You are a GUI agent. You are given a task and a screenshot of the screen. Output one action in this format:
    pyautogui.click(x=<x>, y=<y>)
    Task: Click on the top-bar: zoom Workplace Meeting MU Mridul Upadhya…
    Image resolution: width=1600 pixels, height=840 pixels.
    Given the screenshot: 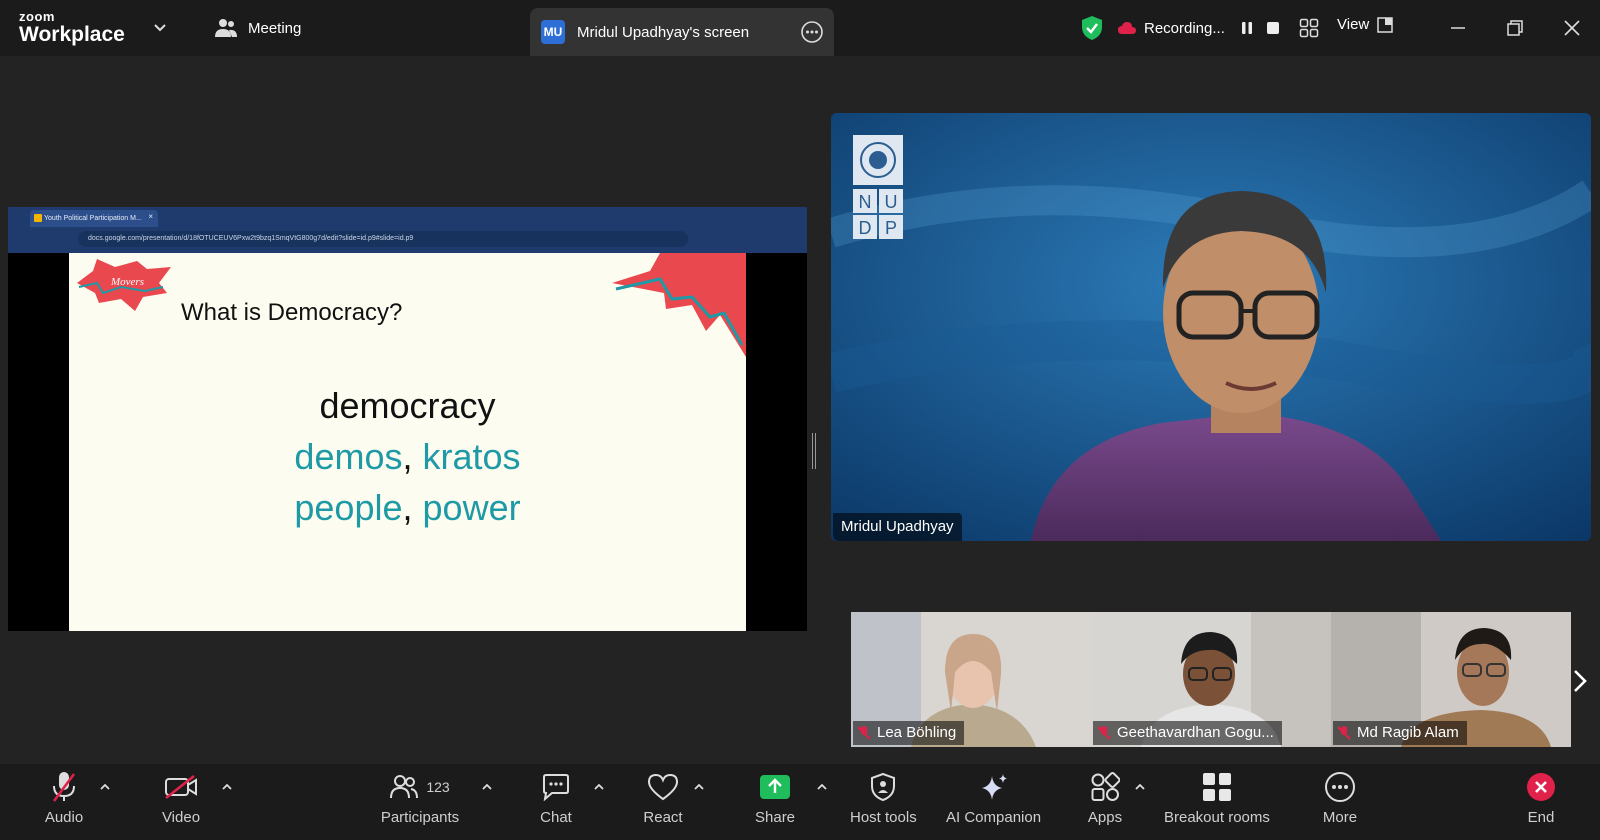 What is the action you would take?
    pyautogui.click(x=800, y=28)
    